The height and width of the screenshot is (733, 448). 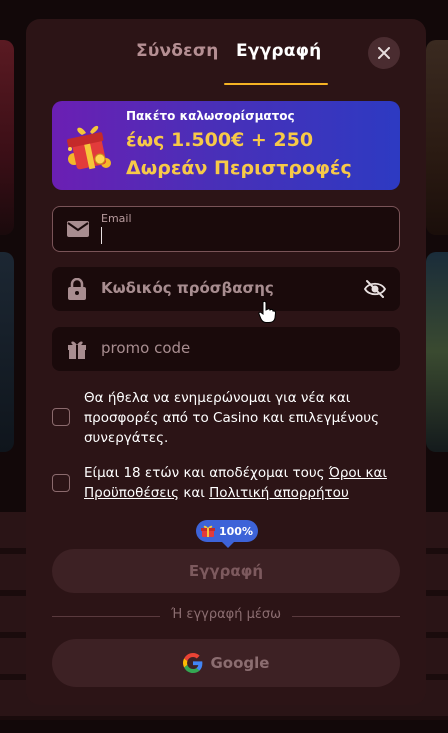 I want to click on banner-bonus-amount: έως 1.500€ + 250, so click(x=220, y=140).